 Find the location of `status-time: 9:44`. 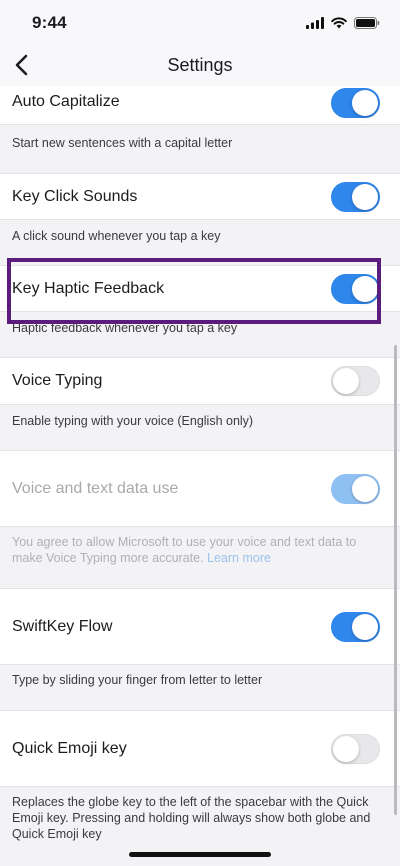

status-time: 9:44 is located at coordinates (49, 22).